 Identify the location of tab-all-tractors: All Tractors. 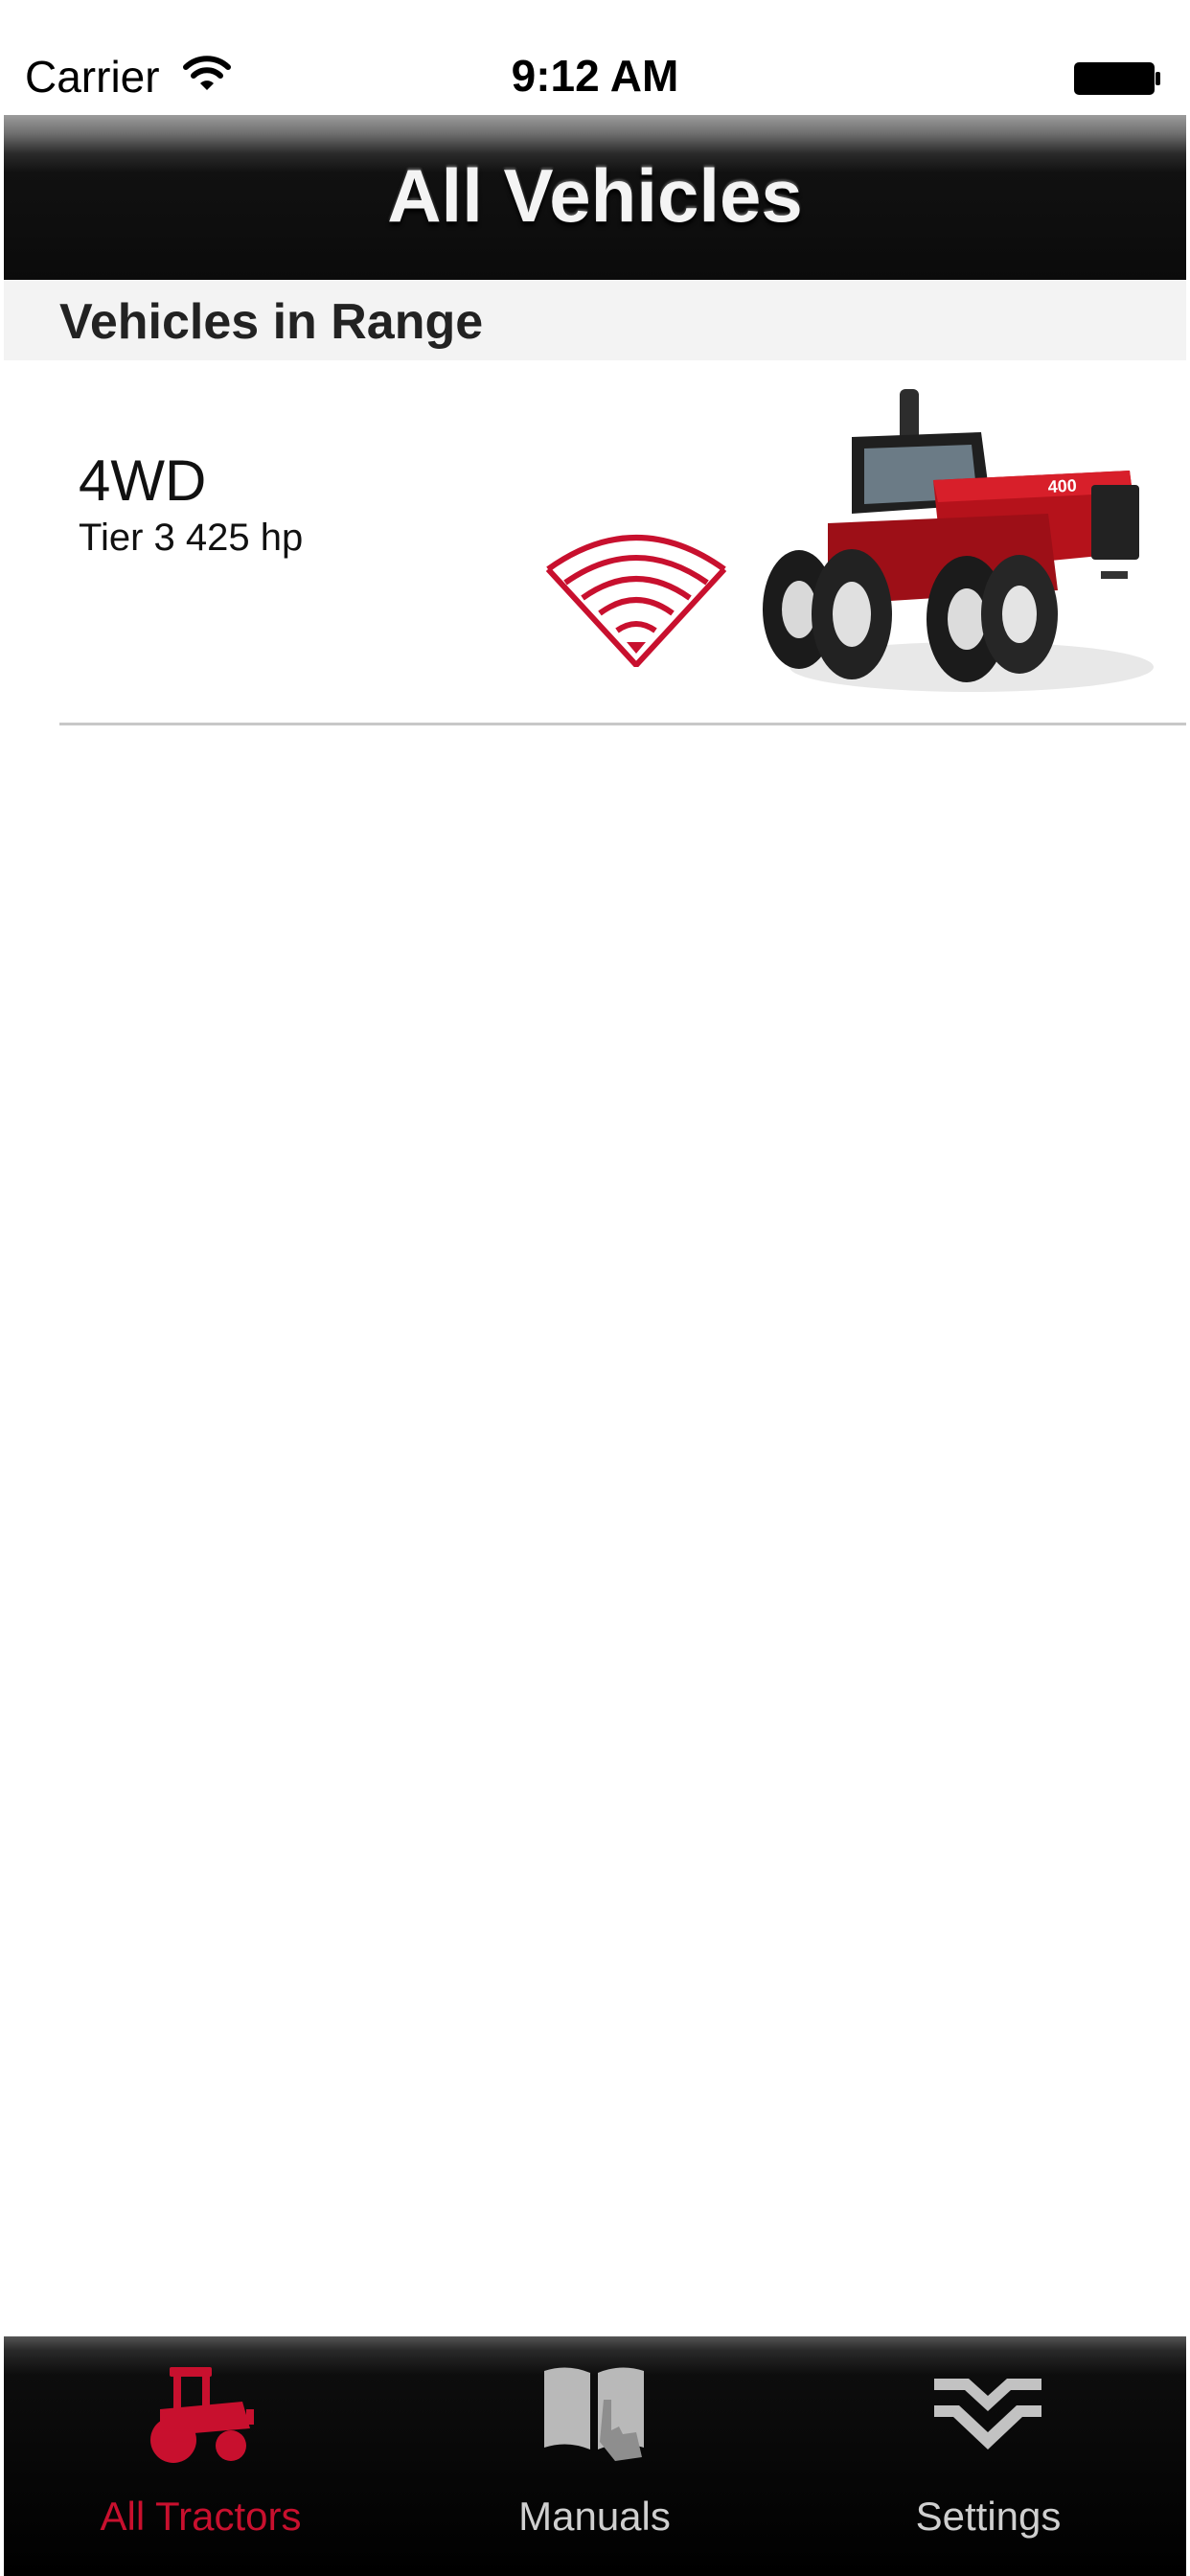
(201, 2456).